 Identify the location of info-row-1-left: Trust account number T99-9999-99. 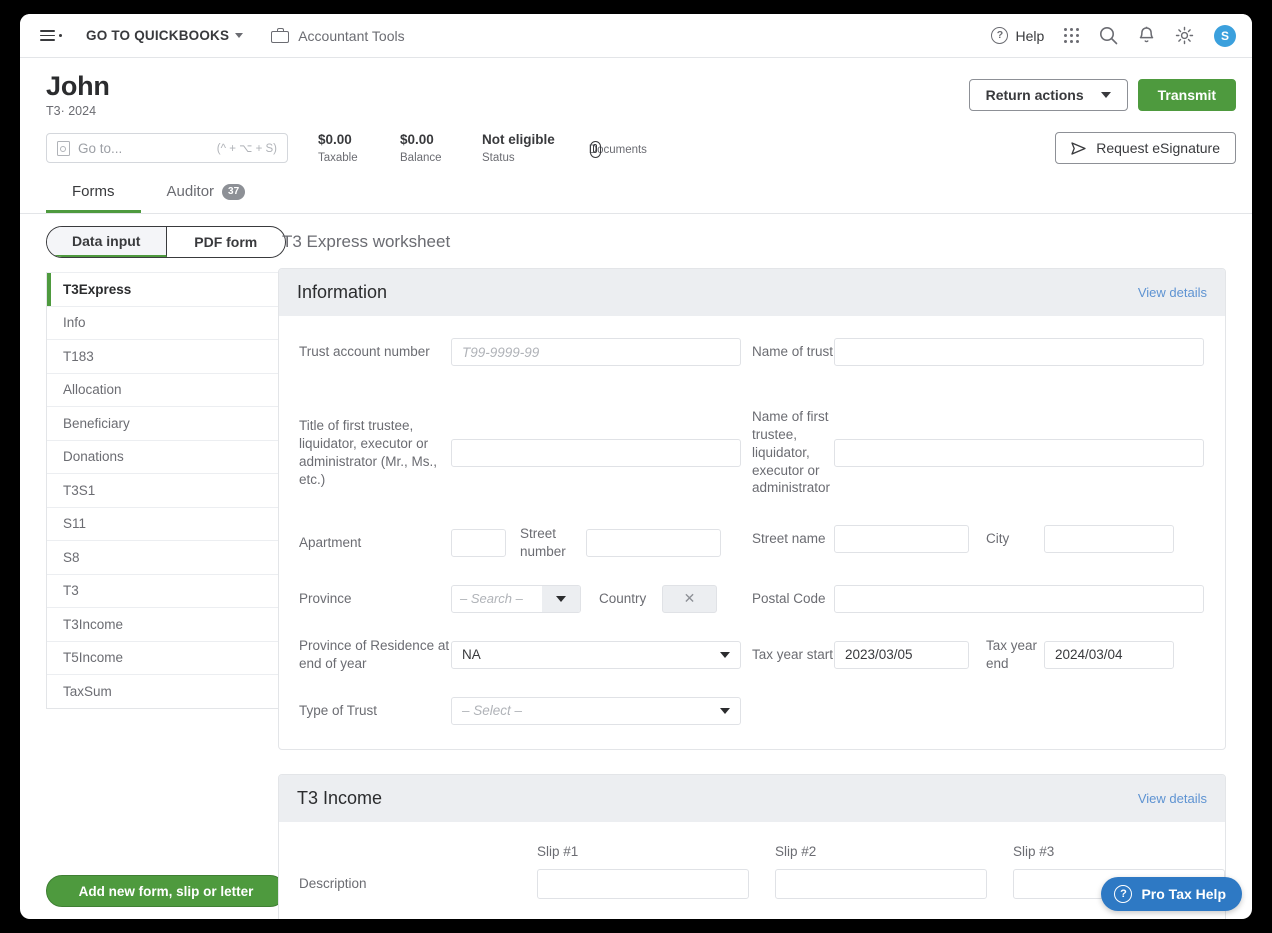
(525, 360).